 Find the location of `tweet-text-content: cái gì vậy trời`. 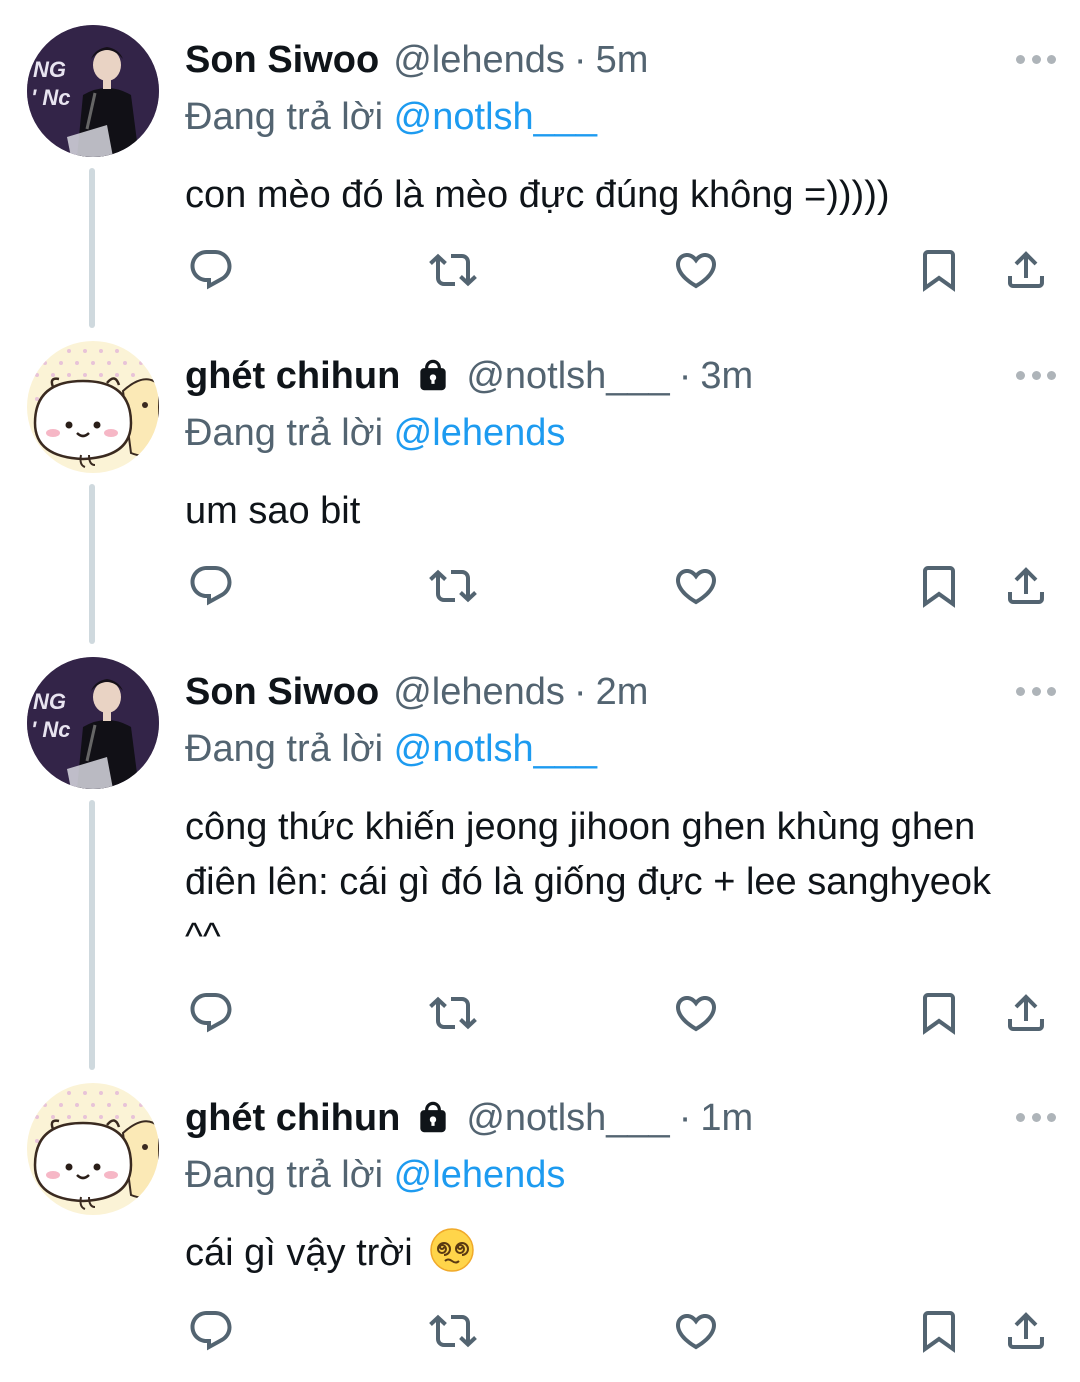

tweet-text-content: cái gì vậy trời is located at coordinates (299, 1253).